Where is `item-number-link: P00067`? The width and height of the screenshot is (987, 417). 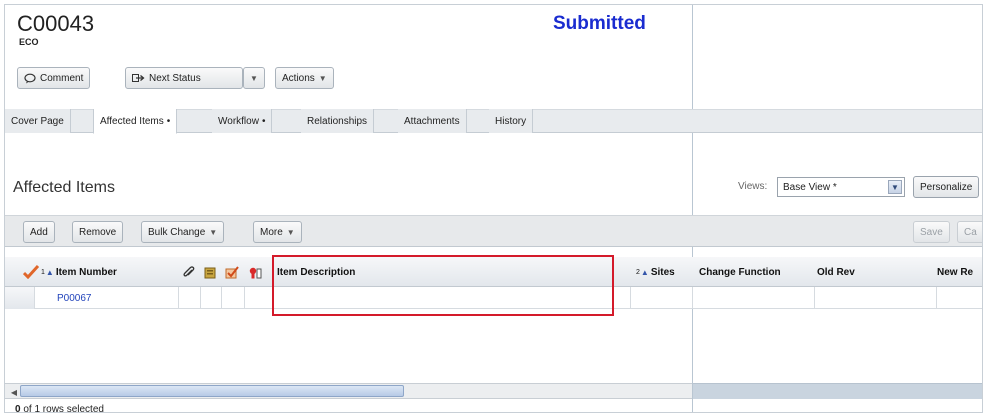
item-number-link: P00067 is located at coordinates (74, 298).